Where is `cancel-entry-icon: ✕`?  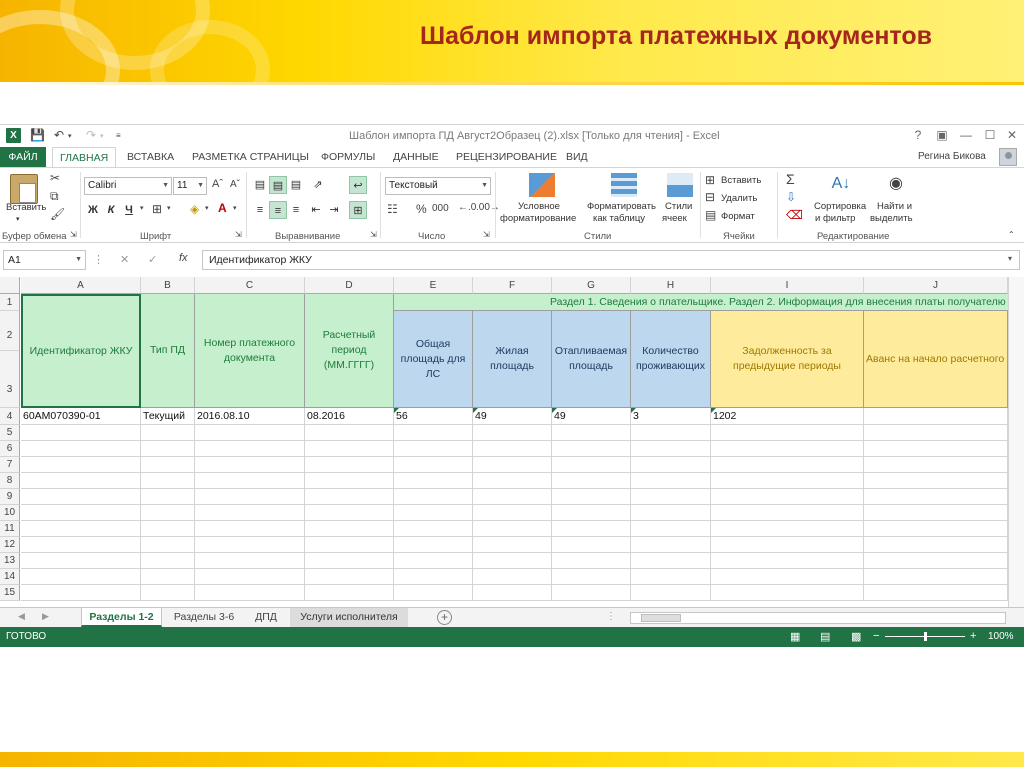
cancel-entry-icon: ✕ is located at coordinates (124, 259).